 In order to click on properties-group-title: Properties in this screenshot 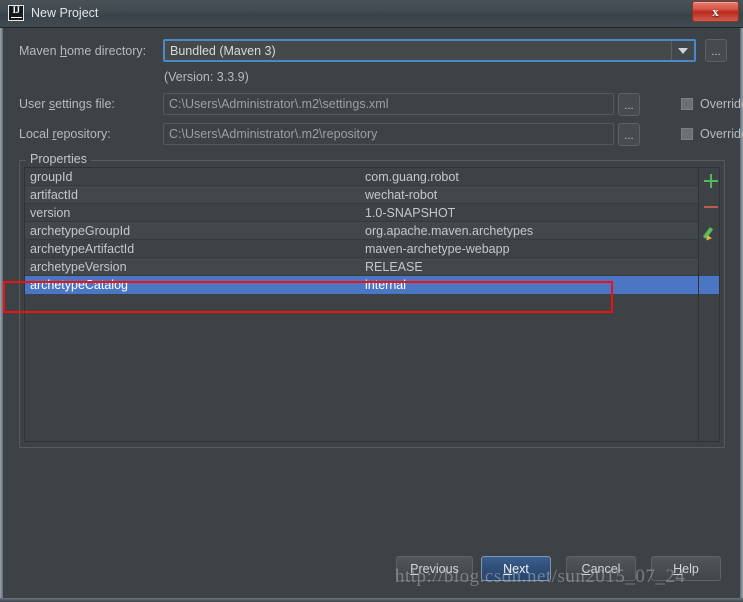, I will do `click(58, 159)`.